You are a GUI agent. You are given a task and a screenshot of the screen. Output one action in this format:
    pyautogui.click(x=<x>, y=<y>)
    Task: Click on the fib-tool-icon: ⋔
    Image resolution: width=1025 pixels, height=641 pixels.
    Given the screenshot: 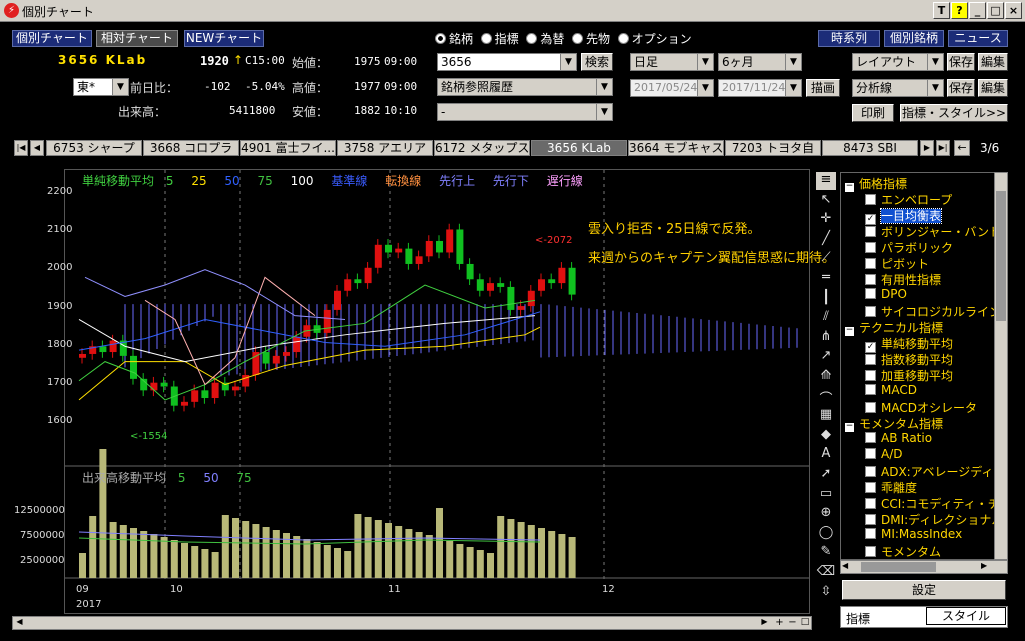 What is the action you would take?
    pyautogui.click(x=826, y=338)
    